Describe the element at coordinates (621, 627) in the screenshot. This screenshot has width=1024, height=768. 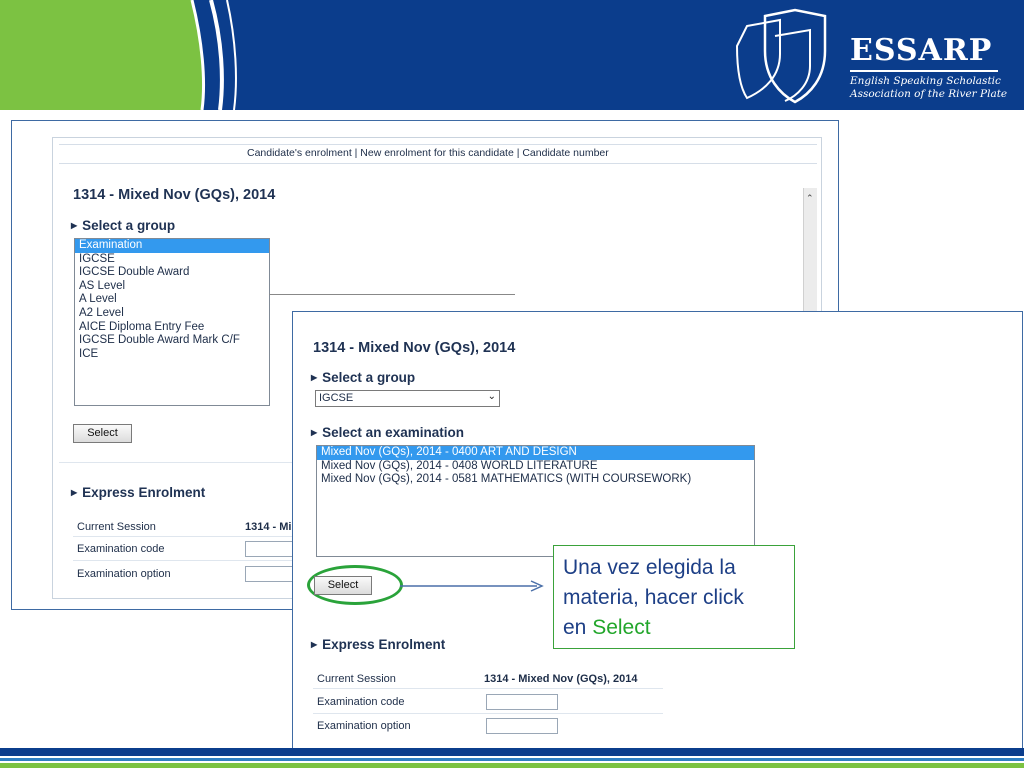
I see `callout-select-highlight: Select` at that location.